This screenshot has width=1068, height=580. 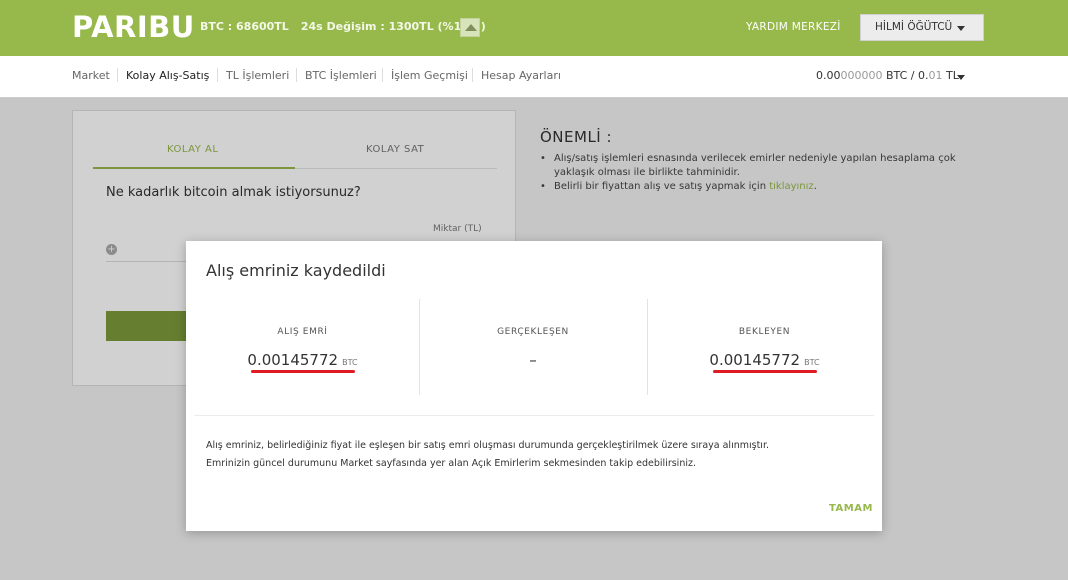 I want to click on stat-label: ALIŞ EMRİ, so click(x=302, y=332).